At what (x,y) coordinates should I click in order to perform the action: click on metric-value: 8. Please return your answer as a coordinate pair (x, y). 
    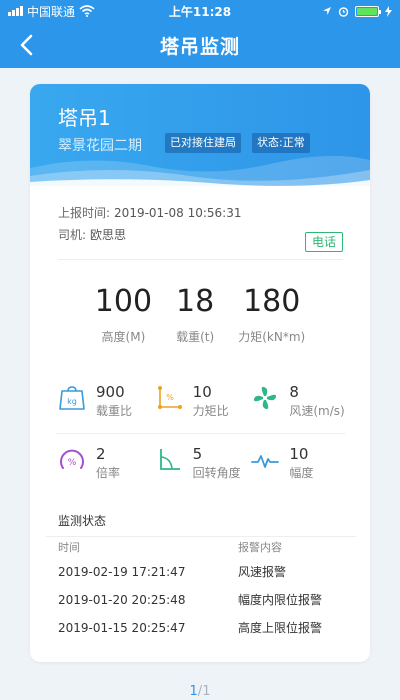
    Looking at the image, I should click on (294, 392).